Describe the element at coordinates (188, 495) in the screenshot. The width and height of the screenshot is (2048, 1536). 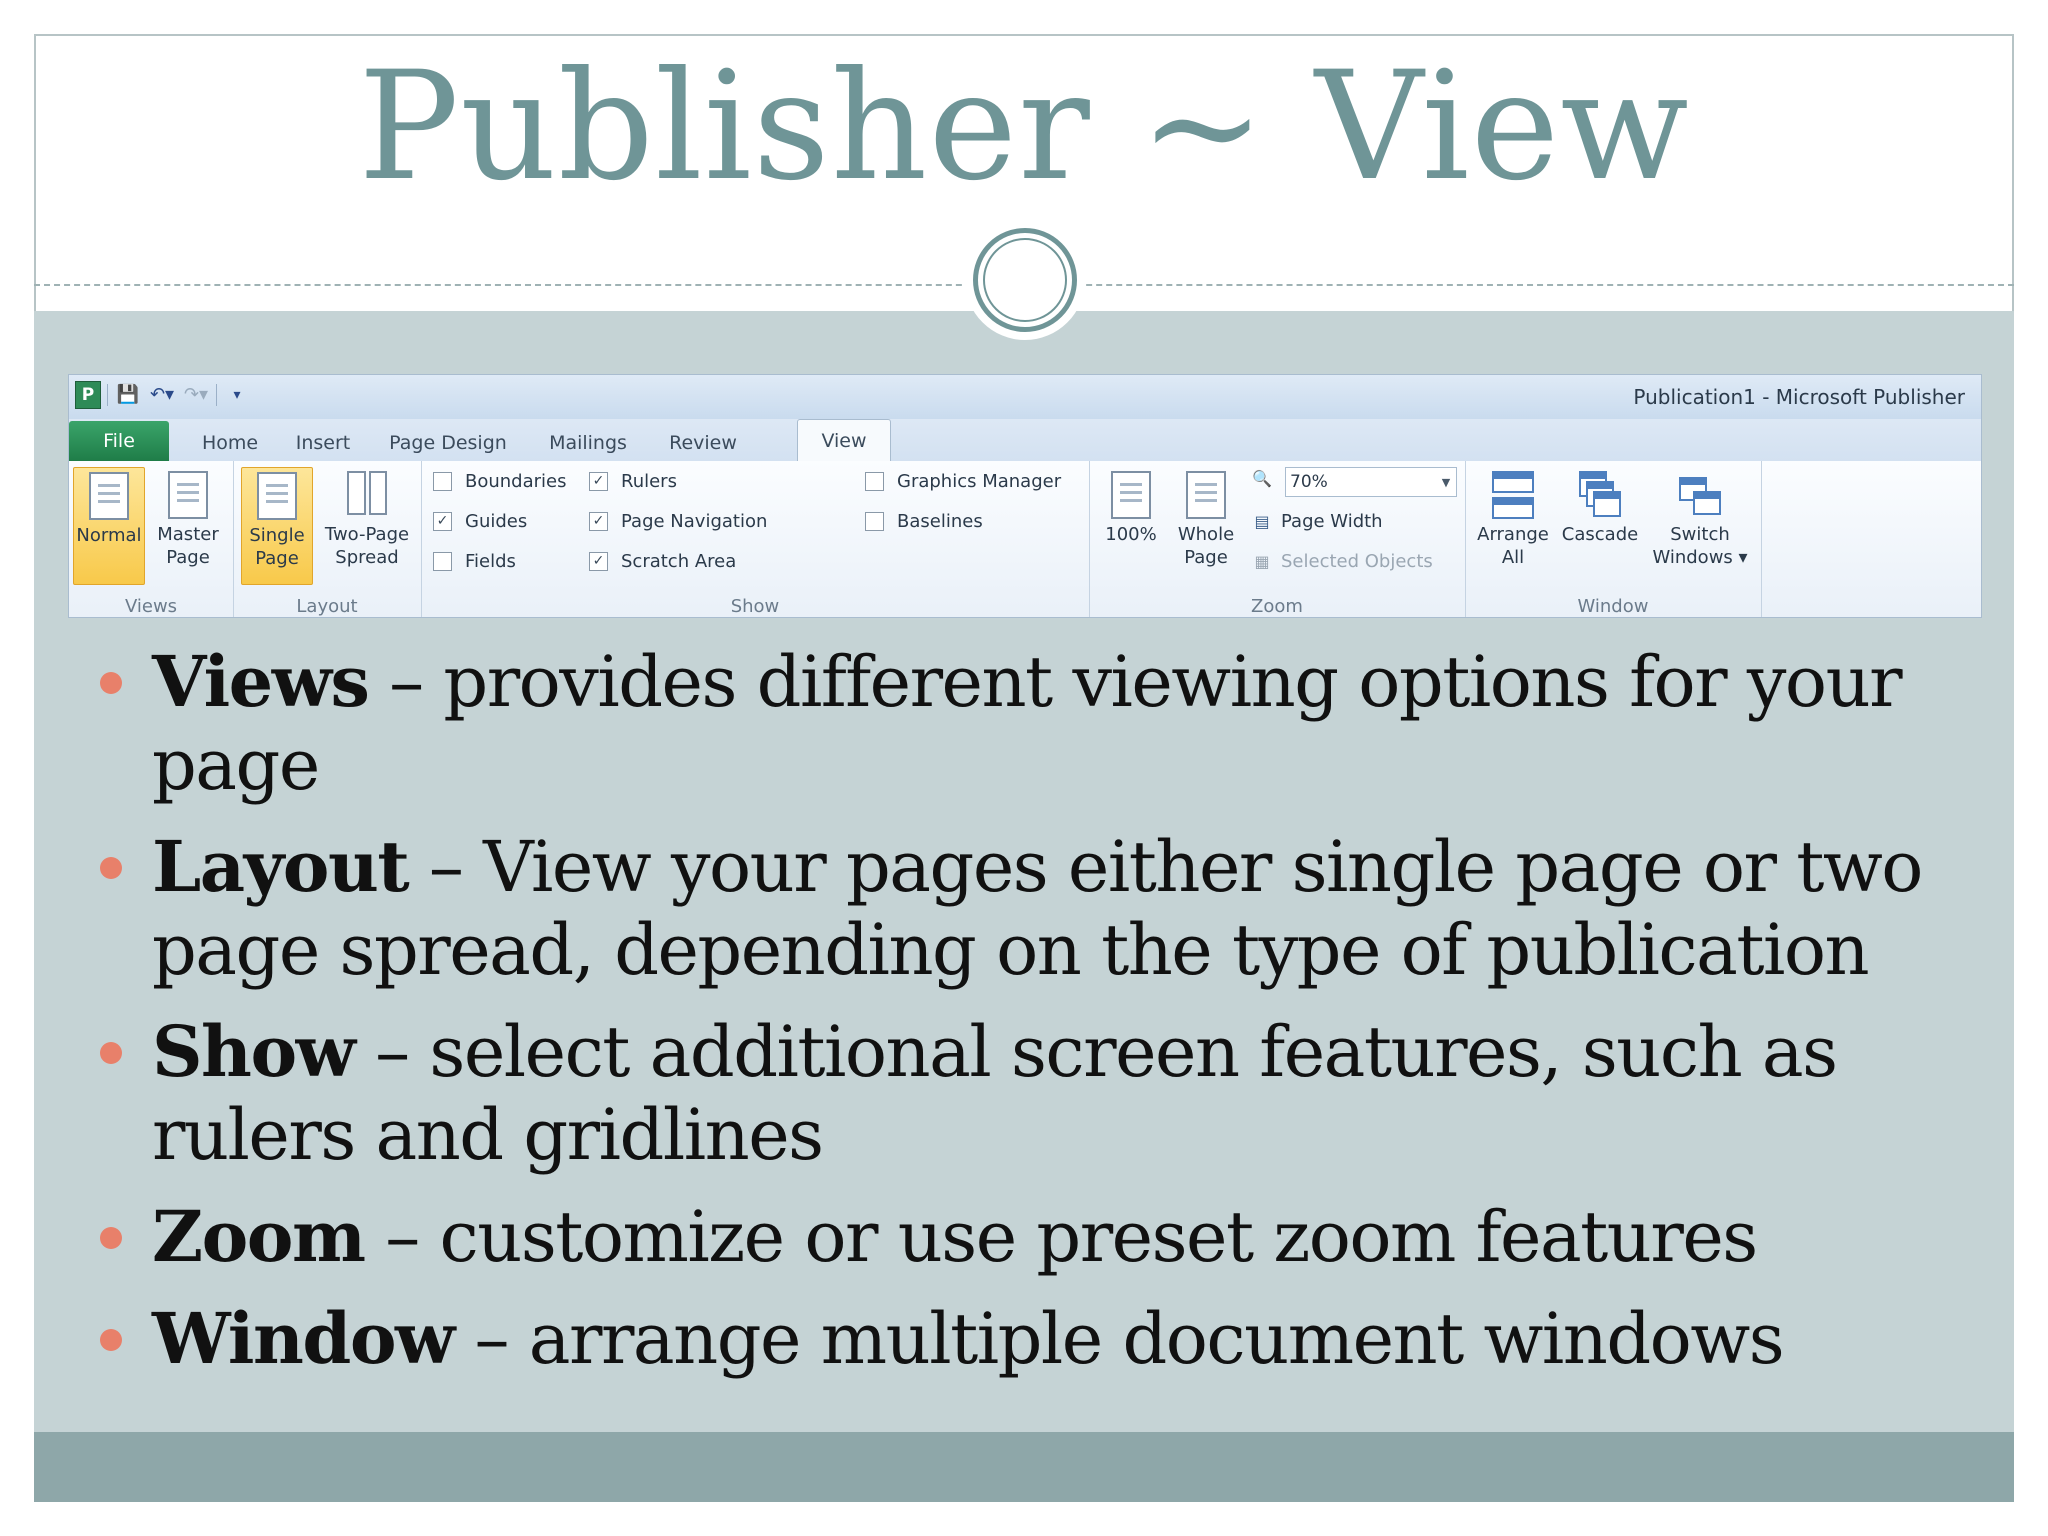
I see `master-page-icon` at that location.